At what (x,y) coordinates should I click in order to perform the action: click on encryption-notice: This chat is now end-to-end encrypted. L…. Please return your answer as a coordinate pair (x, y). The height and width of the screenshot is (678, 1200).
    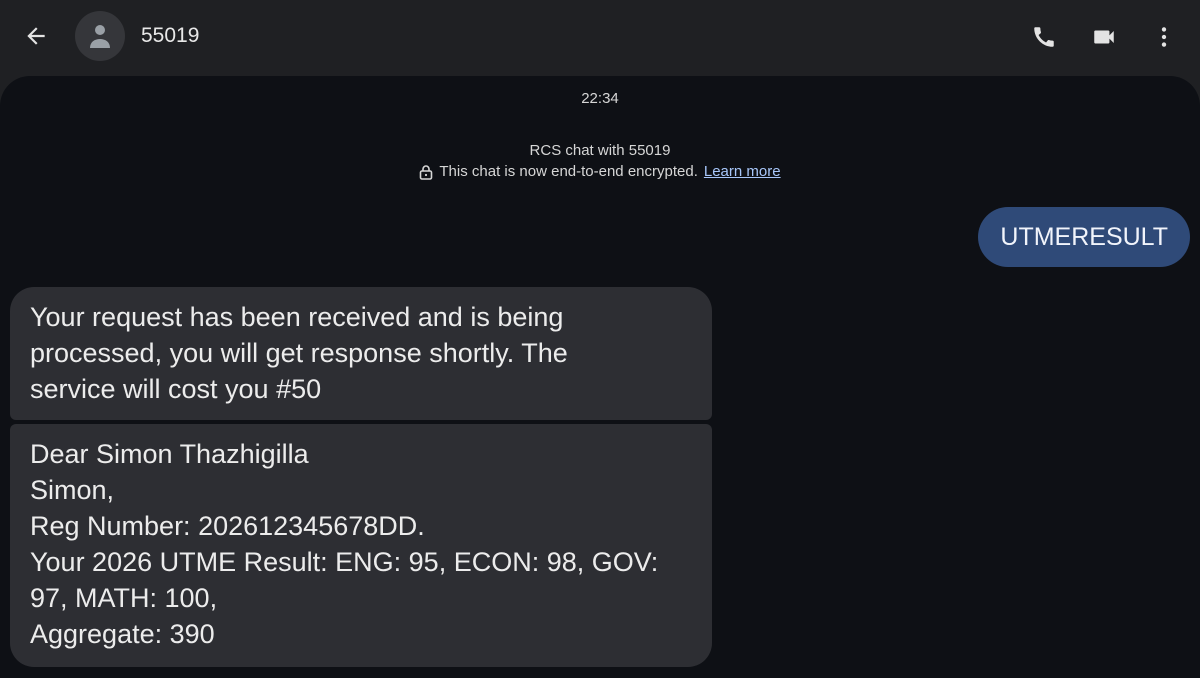
    Looking at the image, I should click on (600, 171).